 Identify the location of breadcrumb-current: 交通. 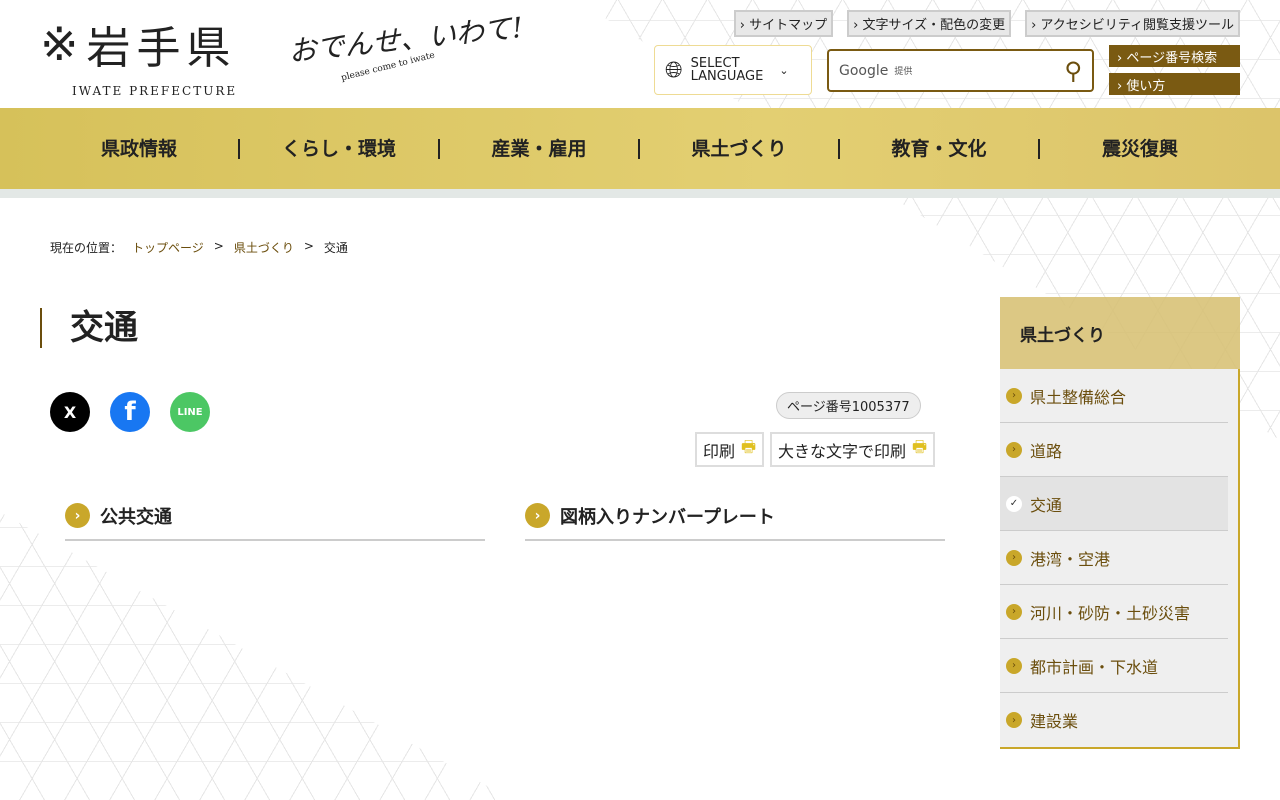
(335, 248).